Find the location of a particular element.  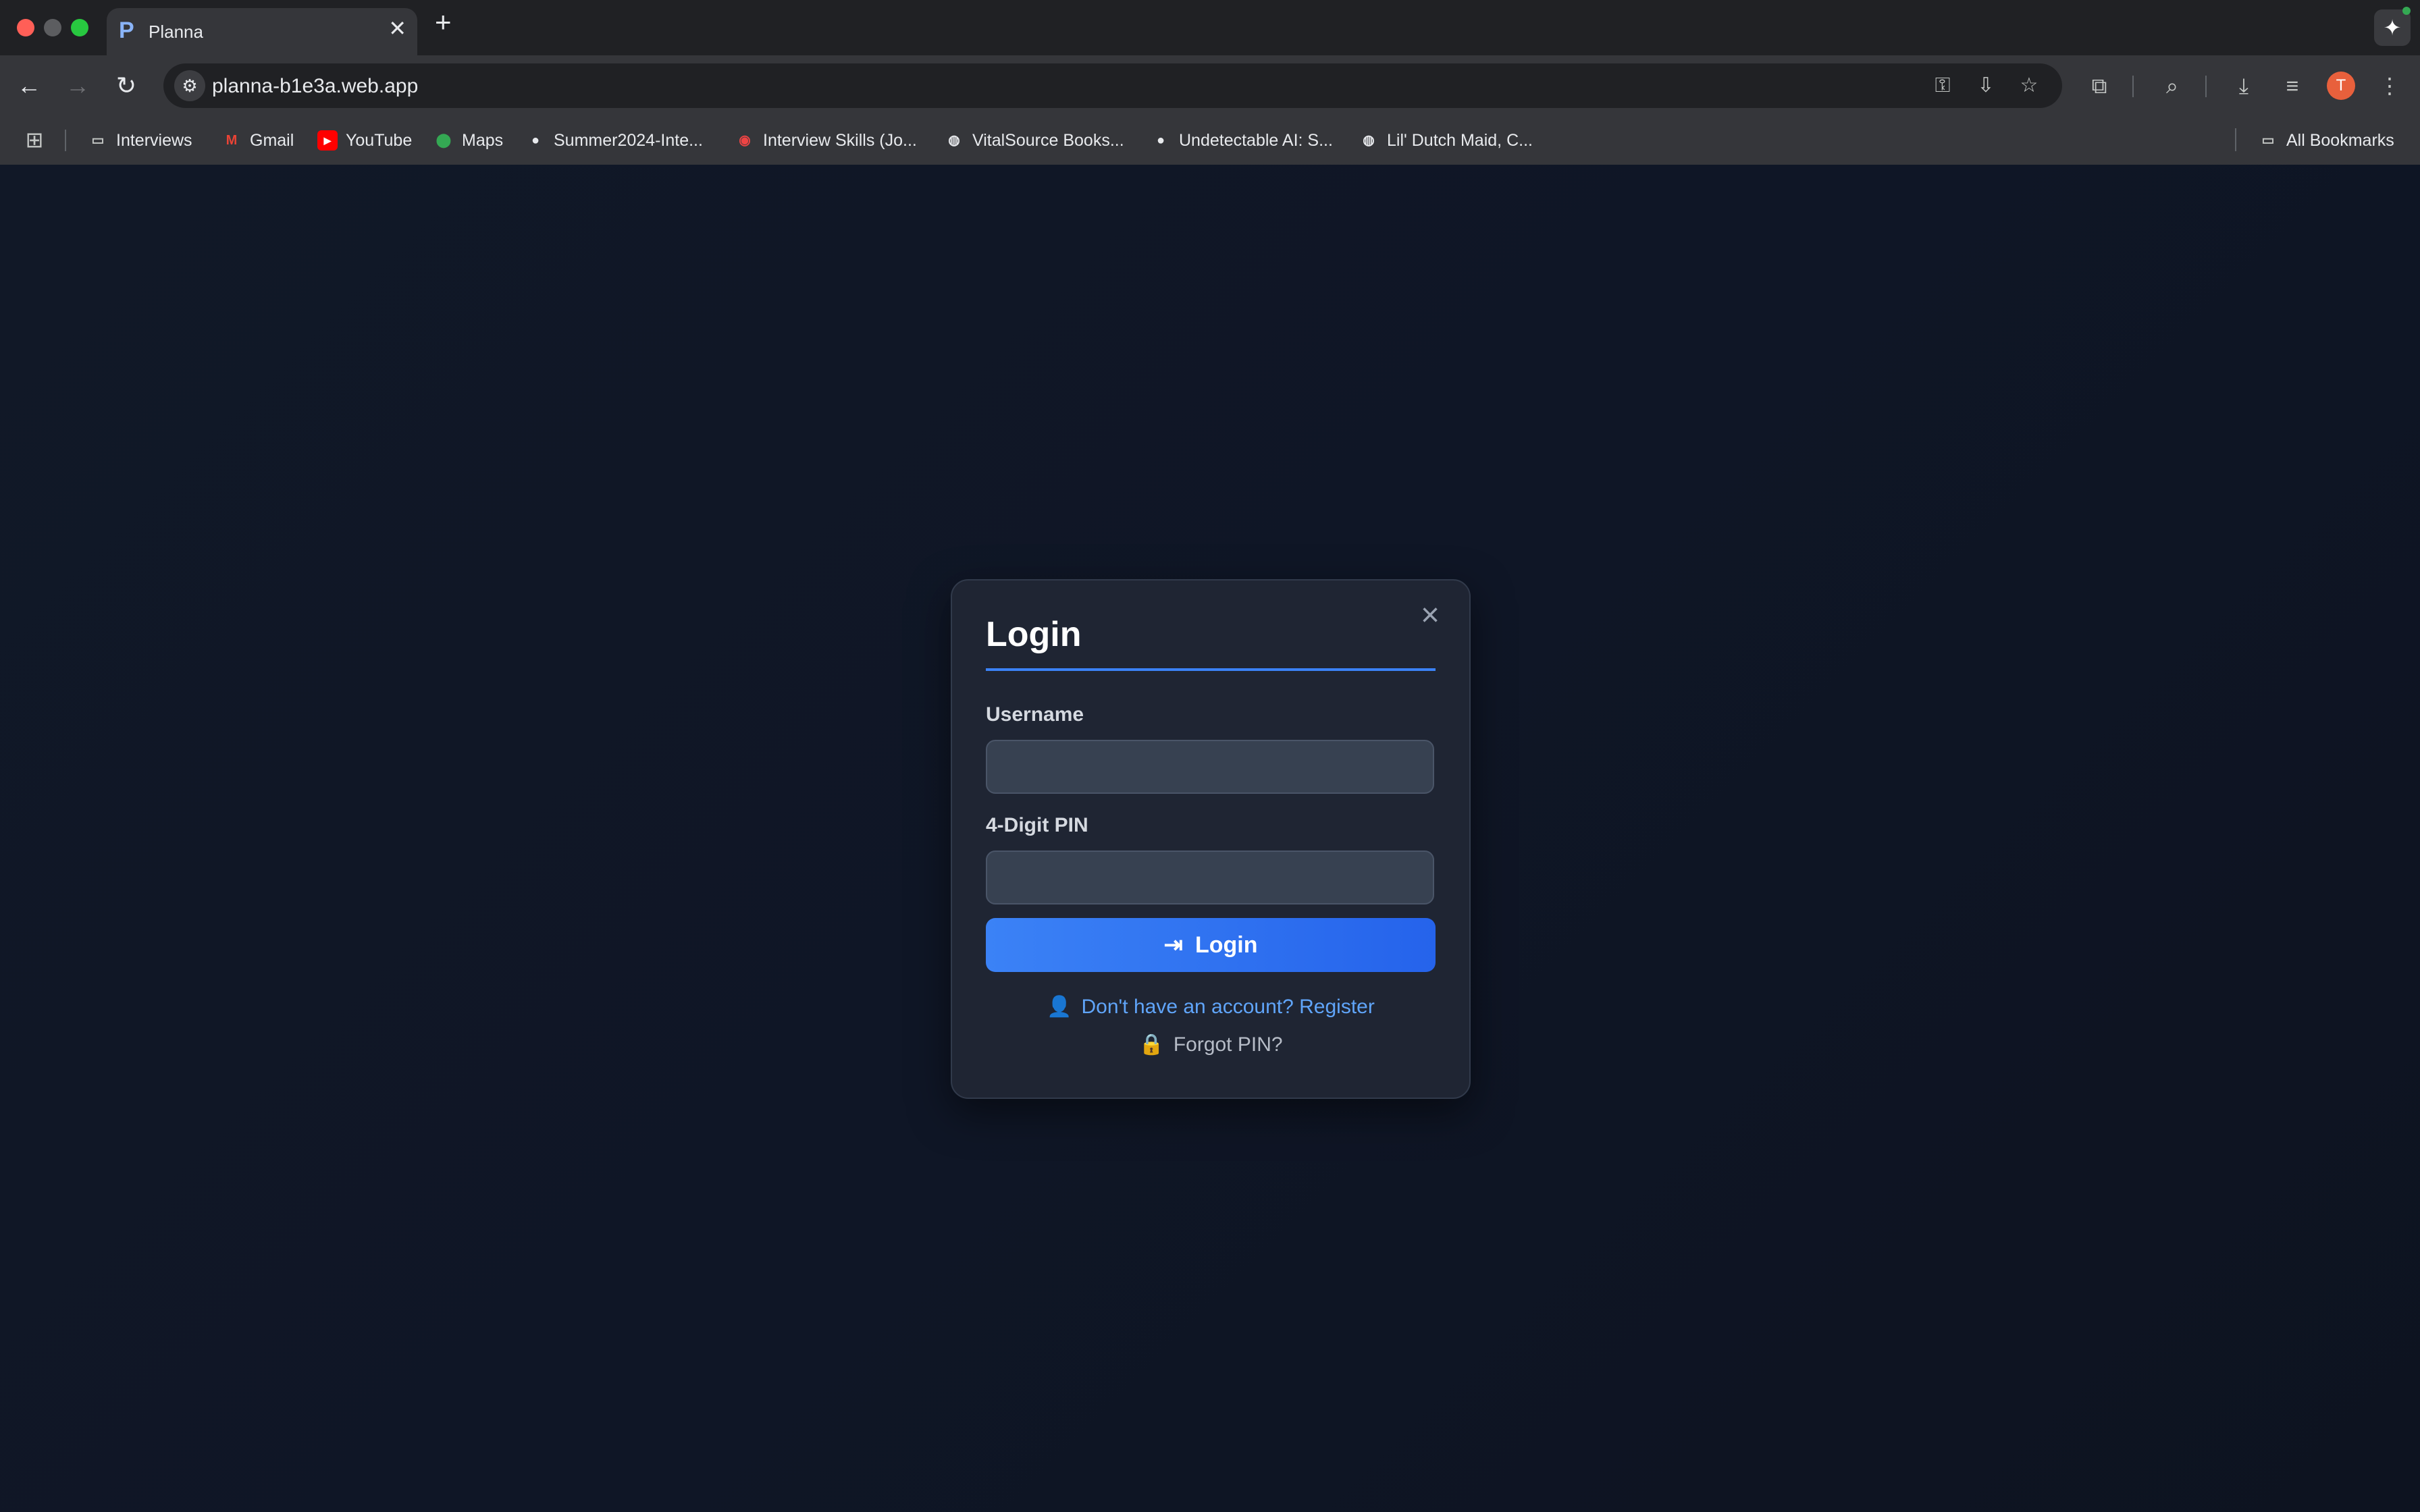

youtube-icon: ▶ is located at coordinates (327, 140).